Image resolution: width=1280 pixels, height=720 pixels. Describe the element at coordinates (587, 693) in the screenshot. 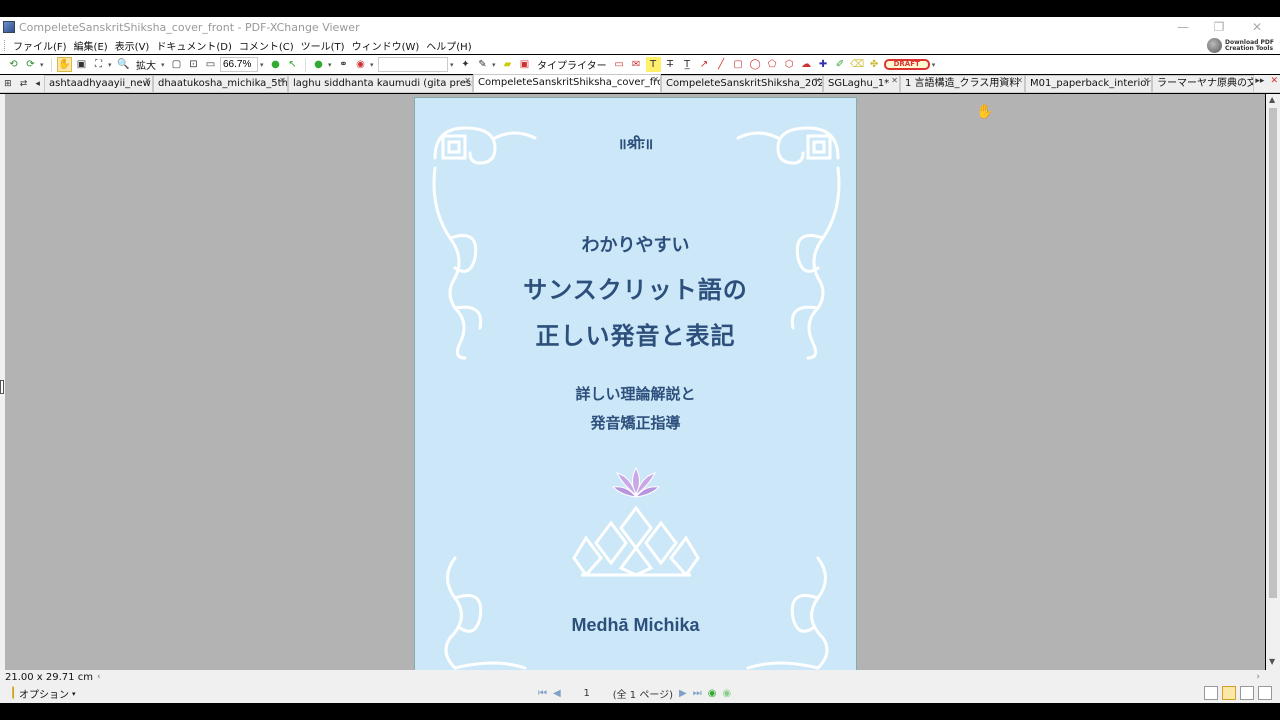

I see `current-page-field: 1` at that location.